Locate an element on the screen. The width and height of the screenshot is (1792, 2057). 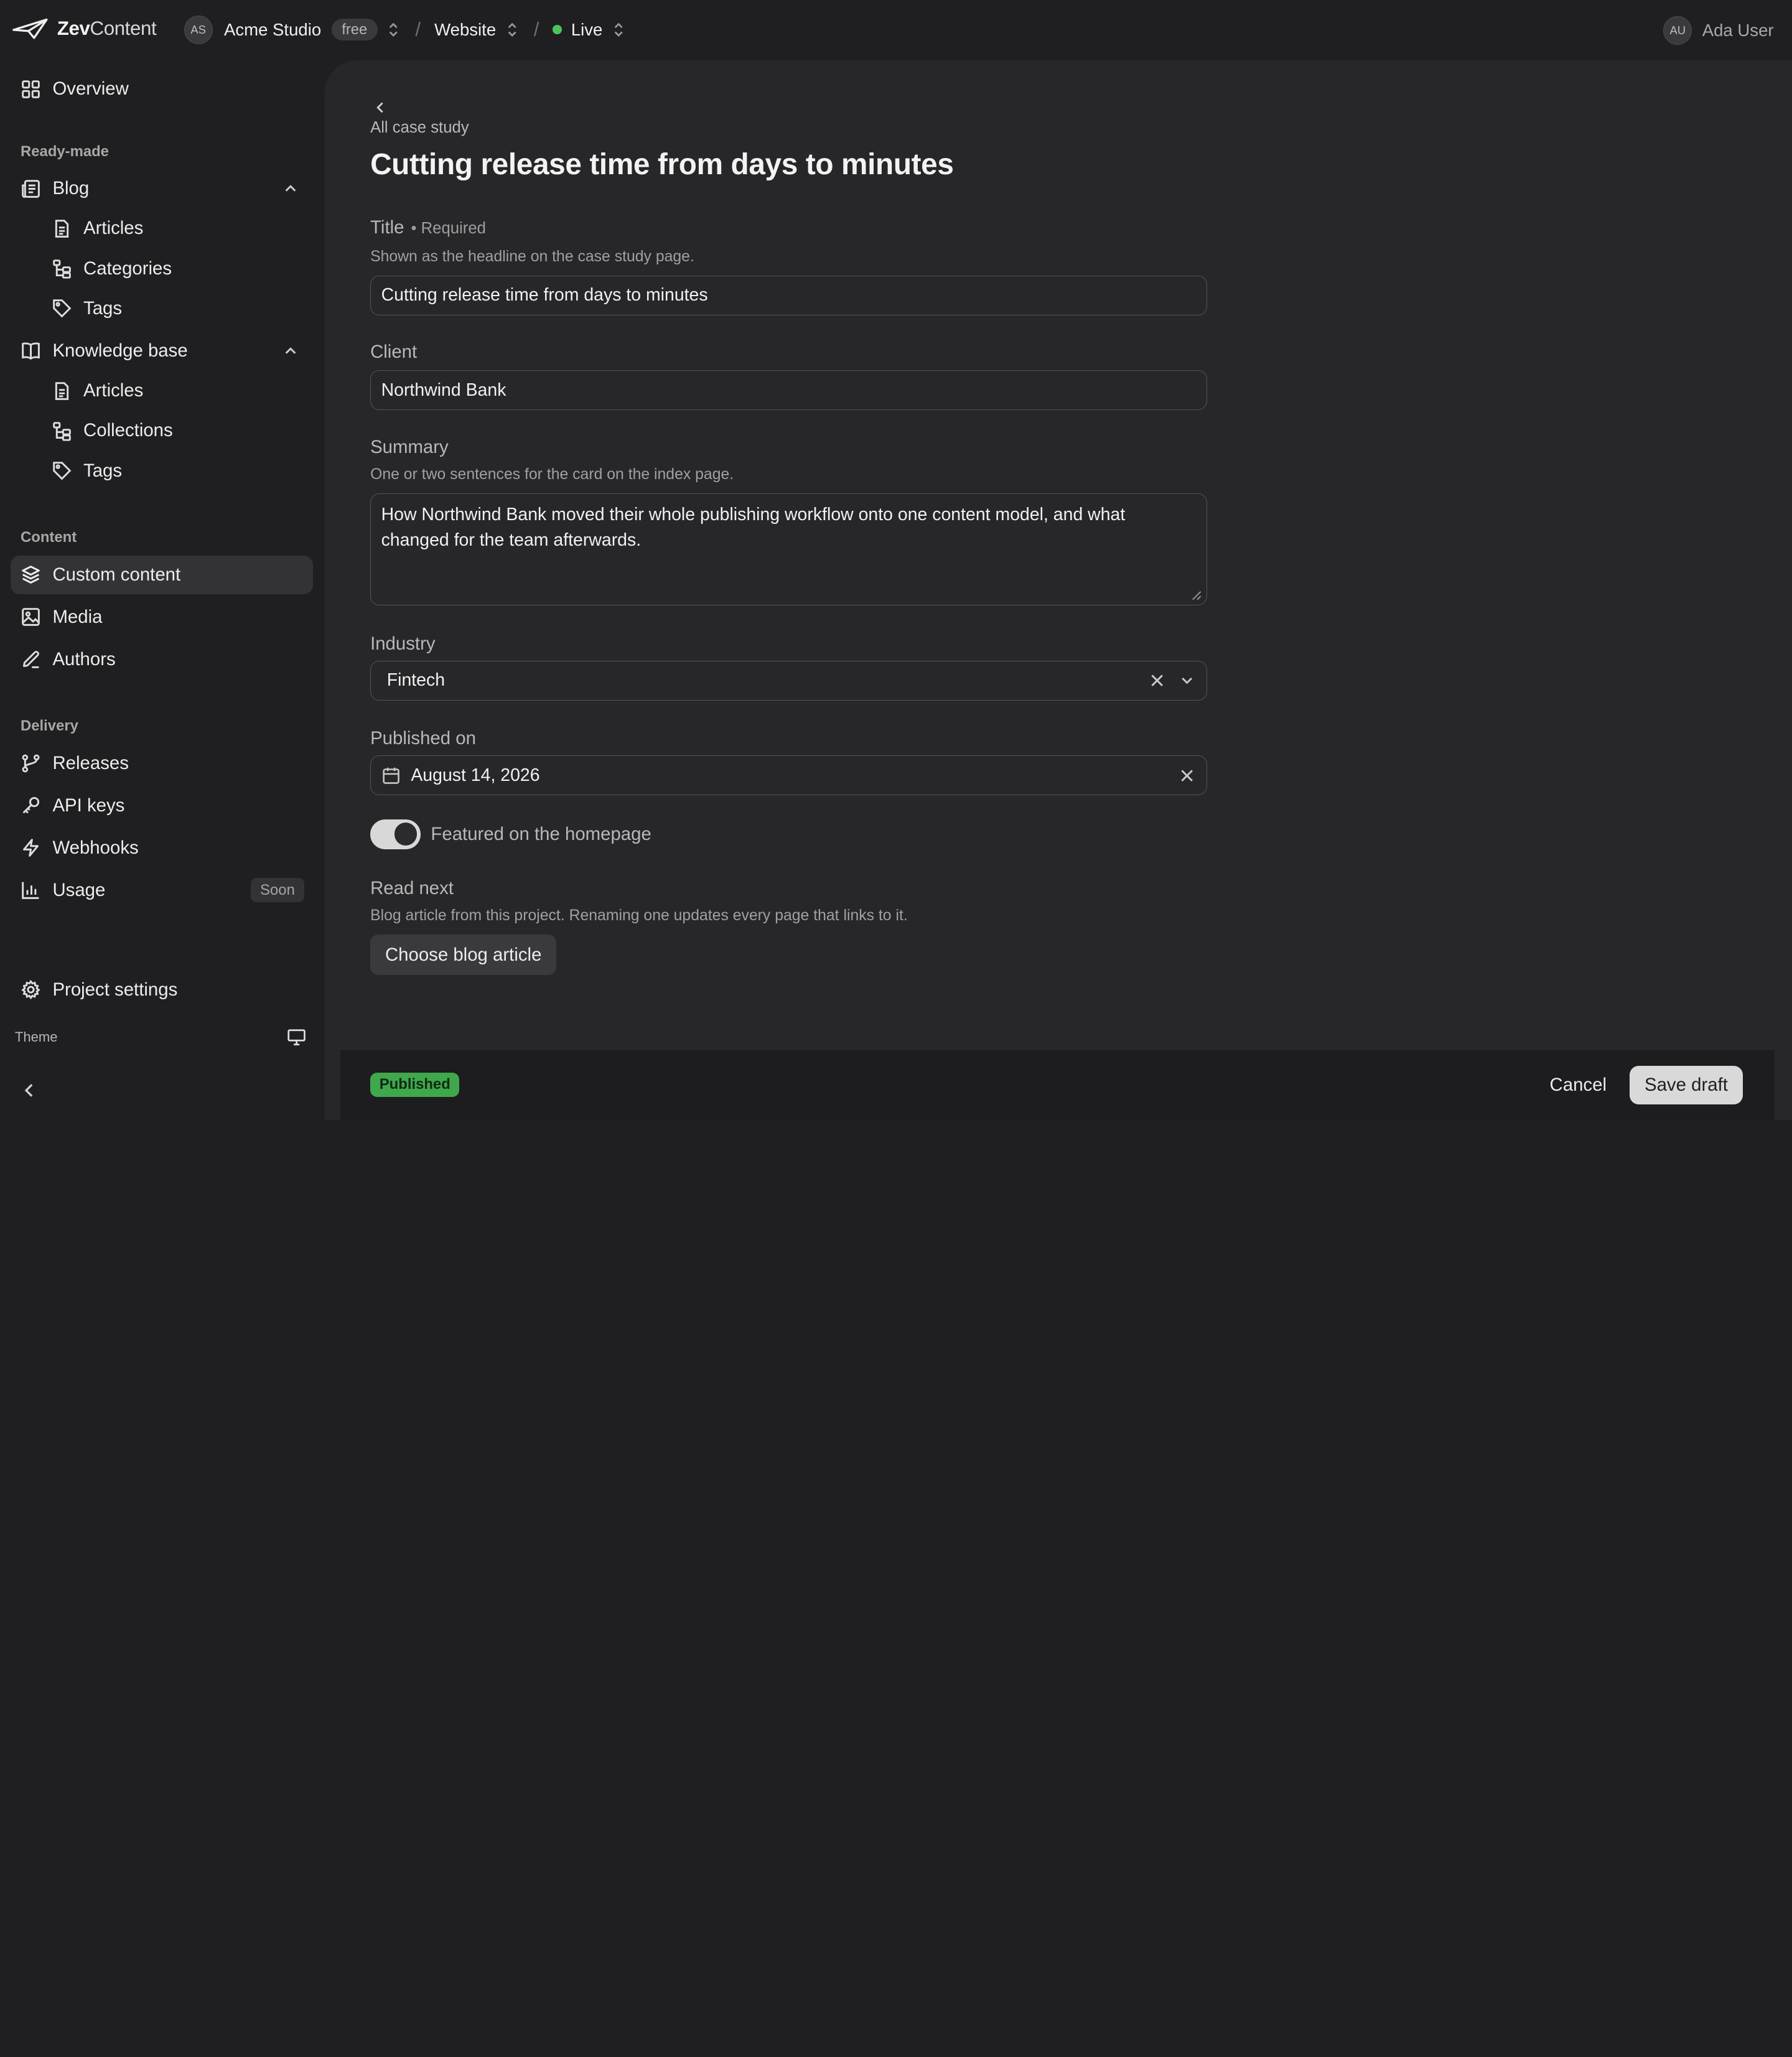
sidebar-item-releases: Releases is located at coordinates (162, 763).